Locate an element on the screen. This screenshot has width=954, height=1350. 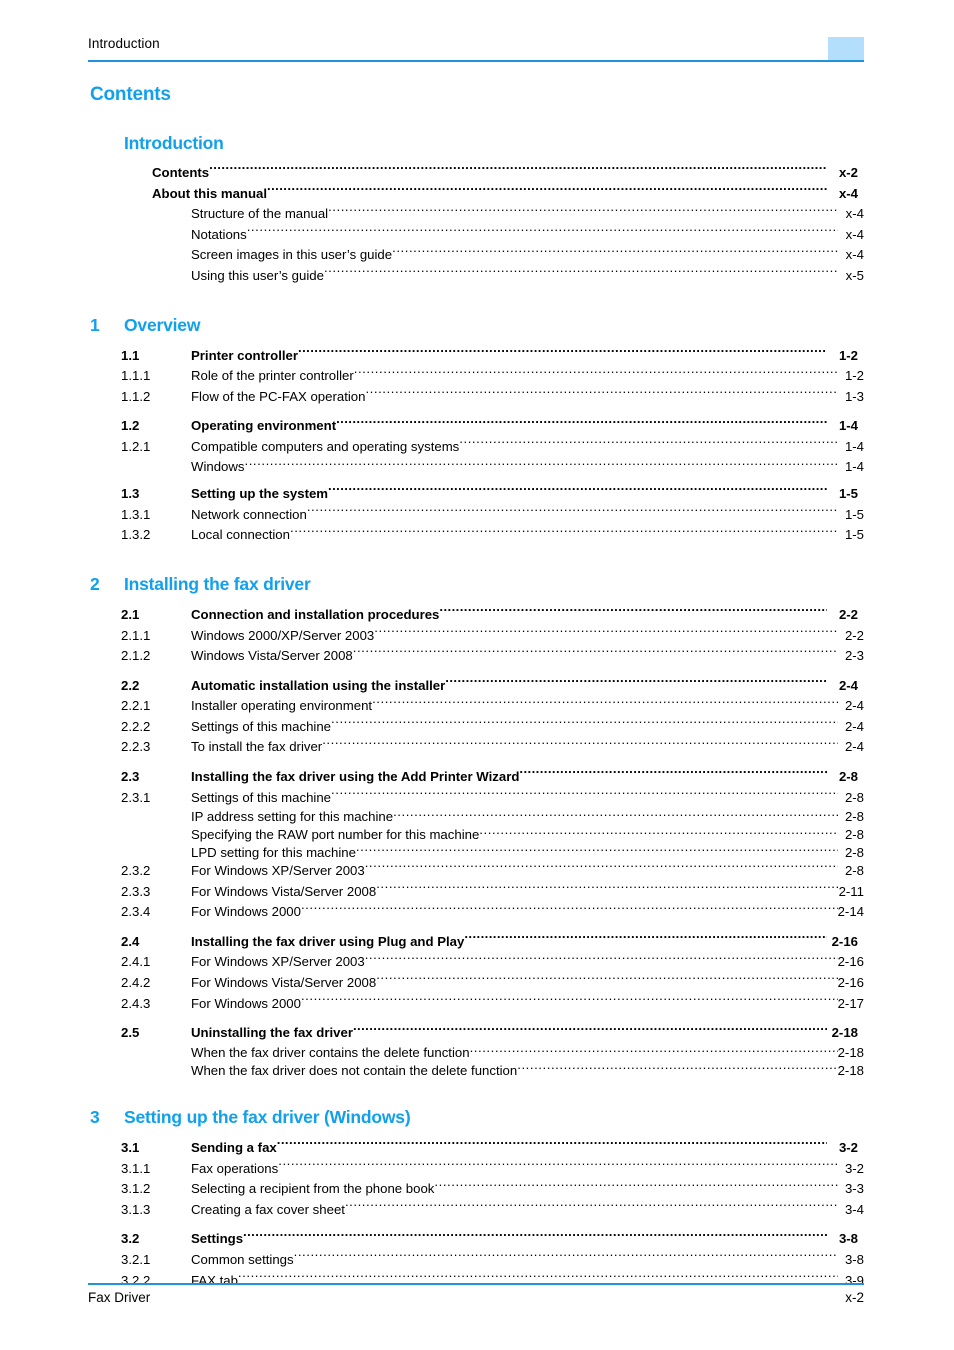
toc-entry-label: To install the fax driver is located at coordinates (257, 747).